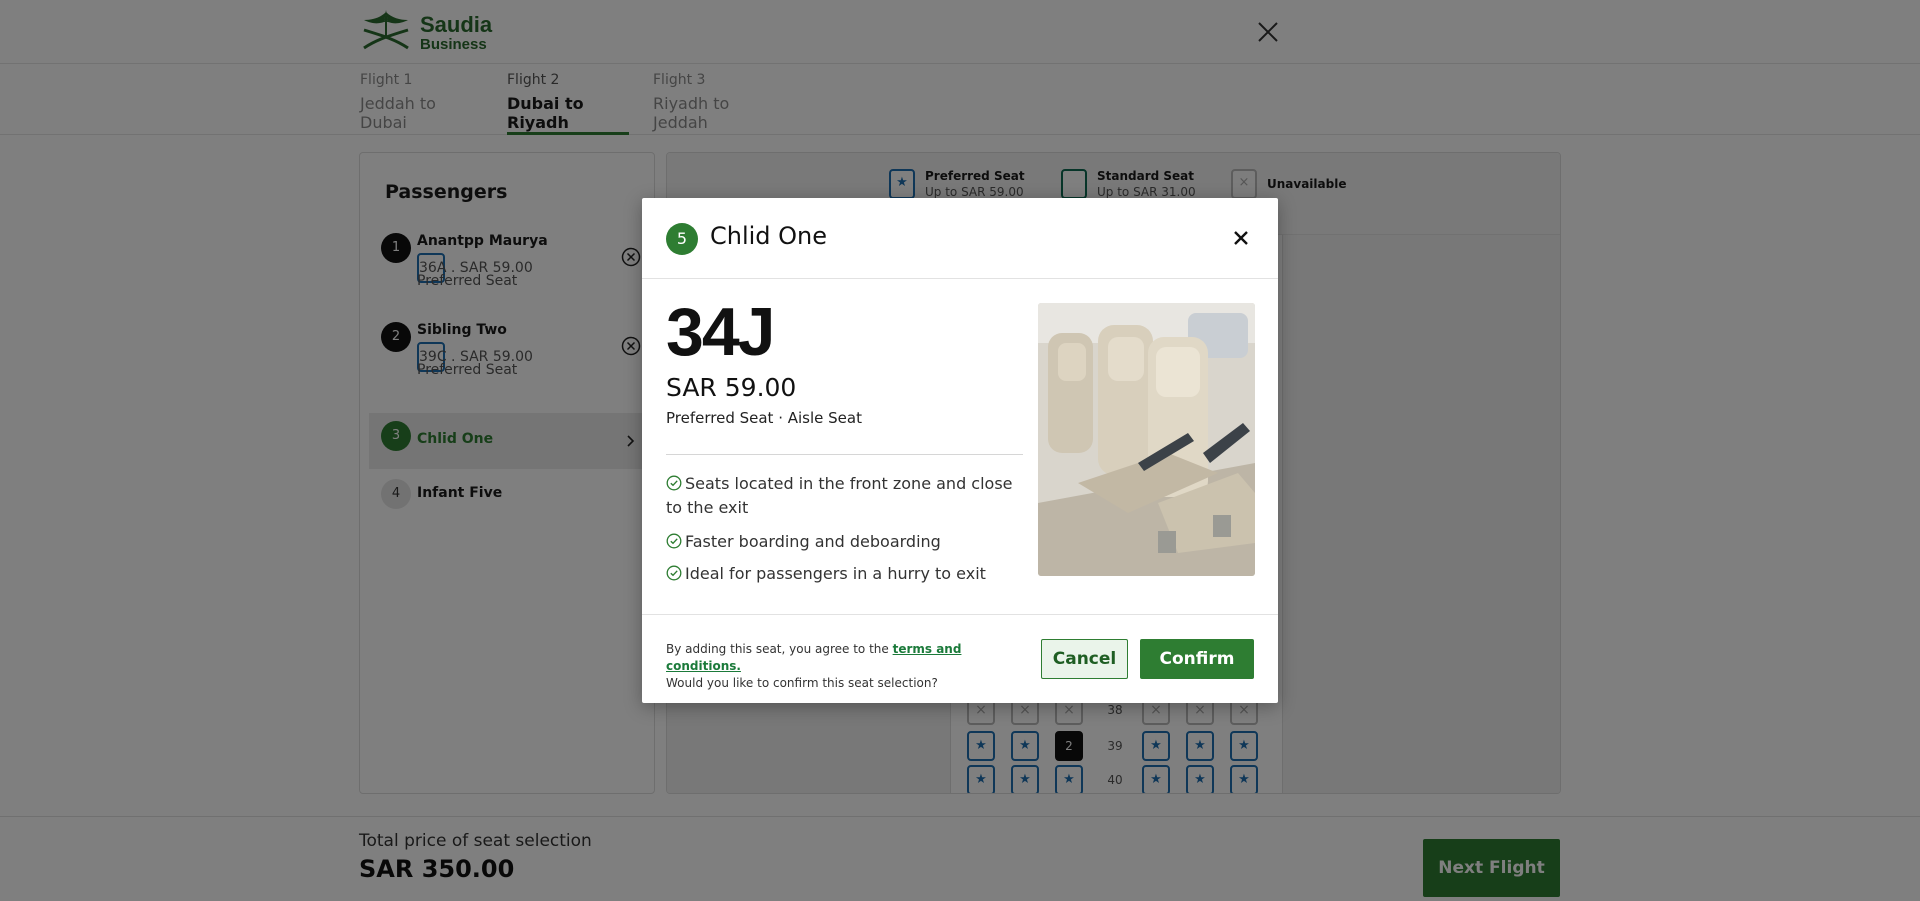 Image resolution: width=1920 pixels, height=901 pixels. I want to click on terms-prefix: By adding this seat, you agree to the, so click(779, 649).